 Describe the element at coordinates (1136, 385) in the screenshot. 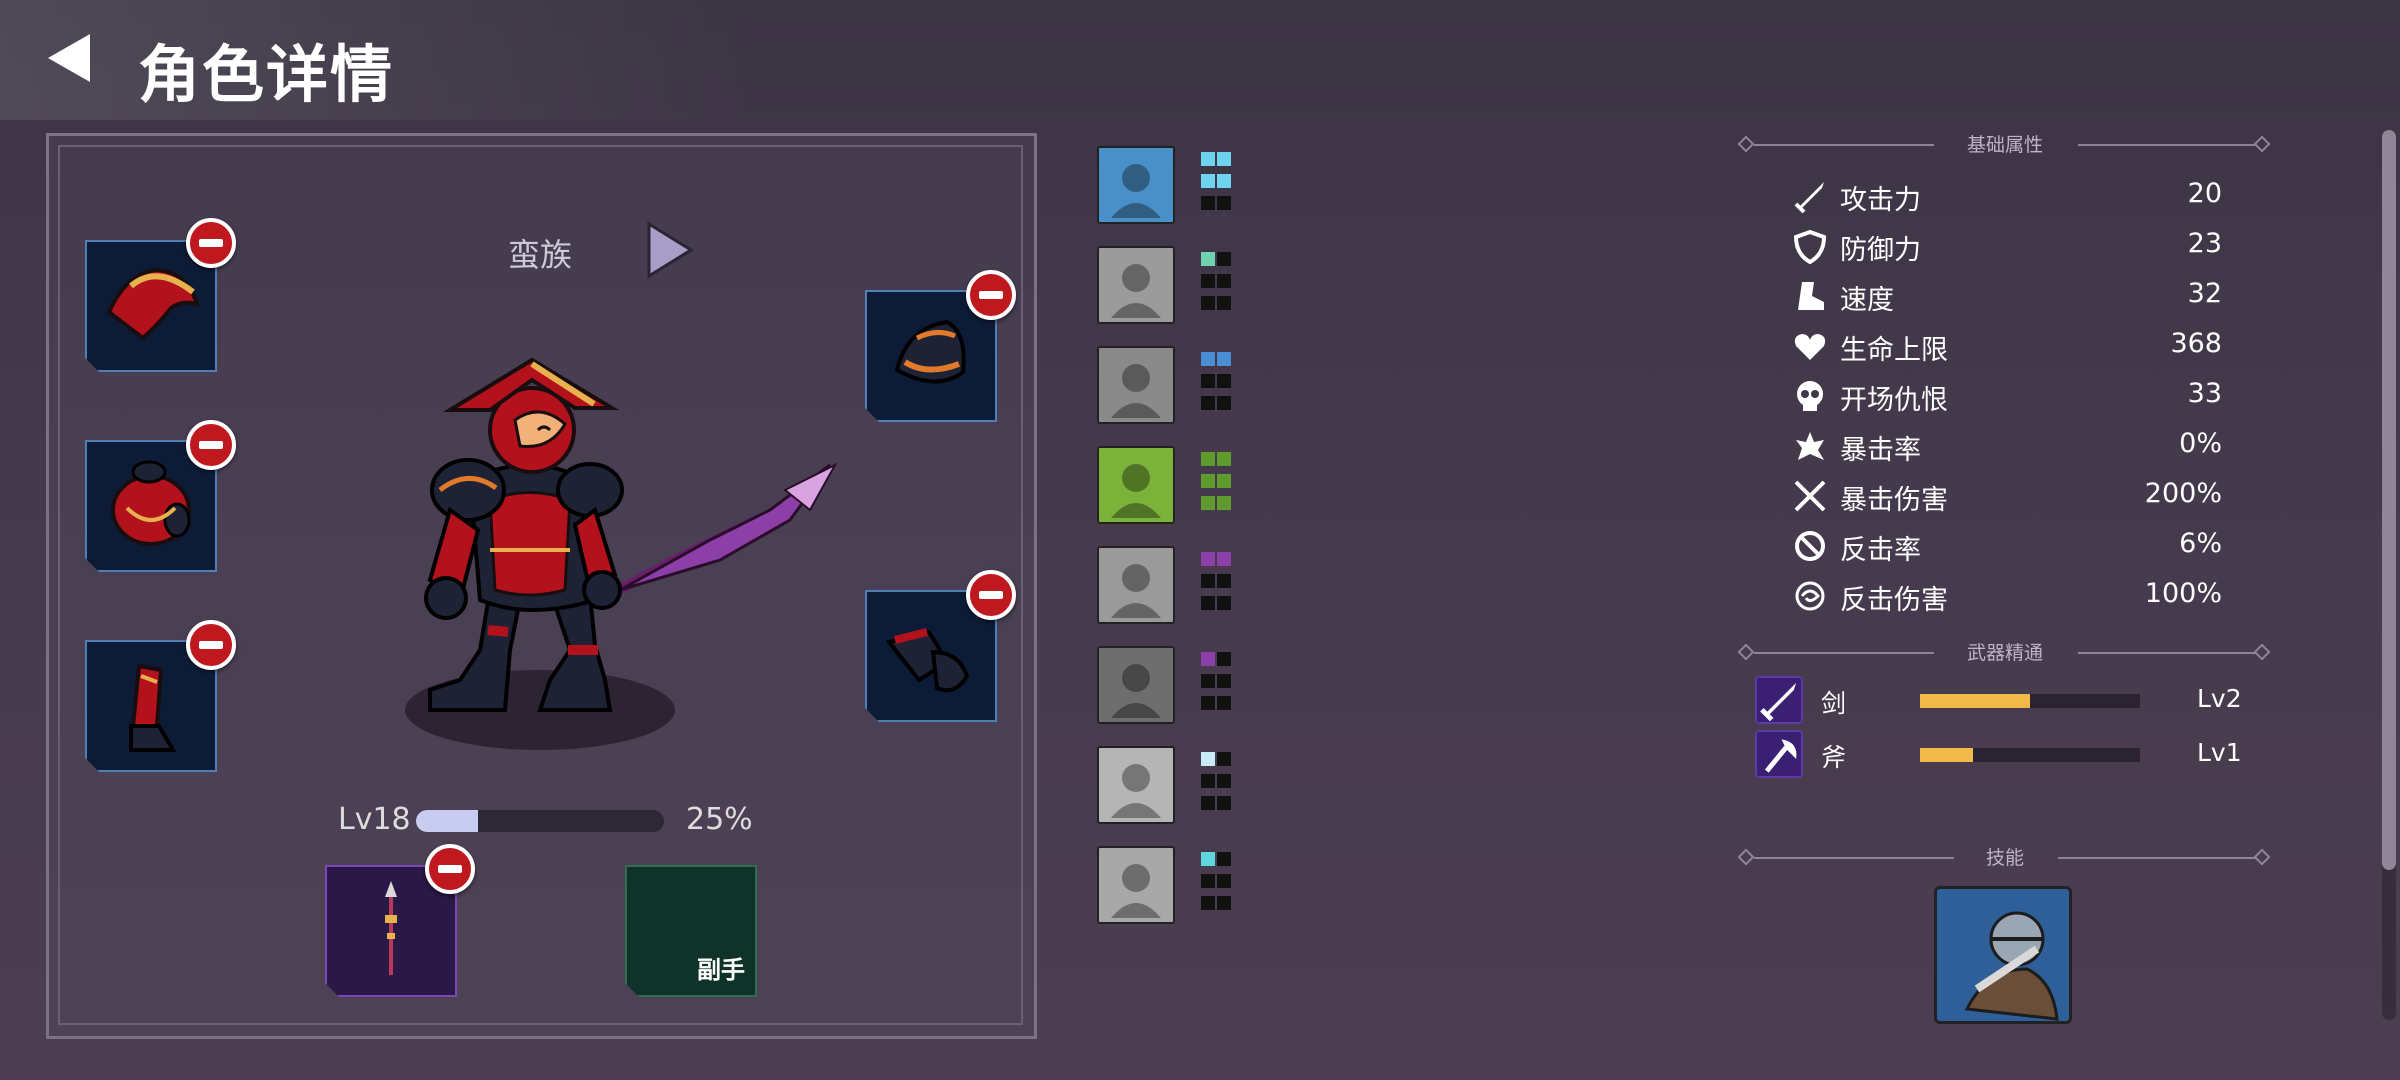

I see `beast-icon` at that location.